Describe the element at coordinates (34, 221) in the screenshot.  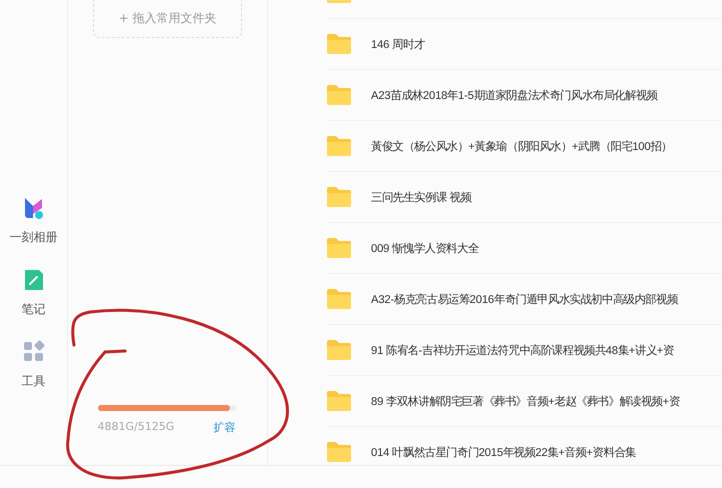
I see `nav-item: 一刻相册` at that location.